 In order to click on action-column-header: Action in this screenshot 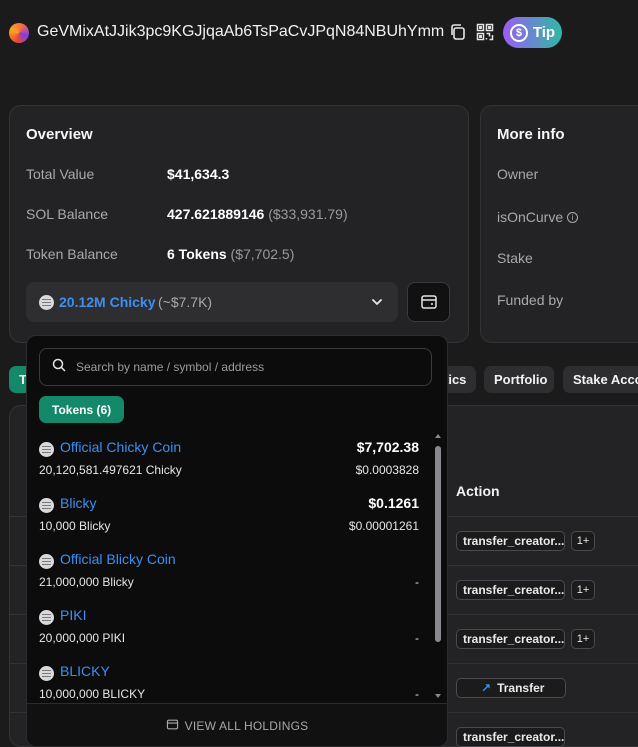, I will do `click(478, 491)`.